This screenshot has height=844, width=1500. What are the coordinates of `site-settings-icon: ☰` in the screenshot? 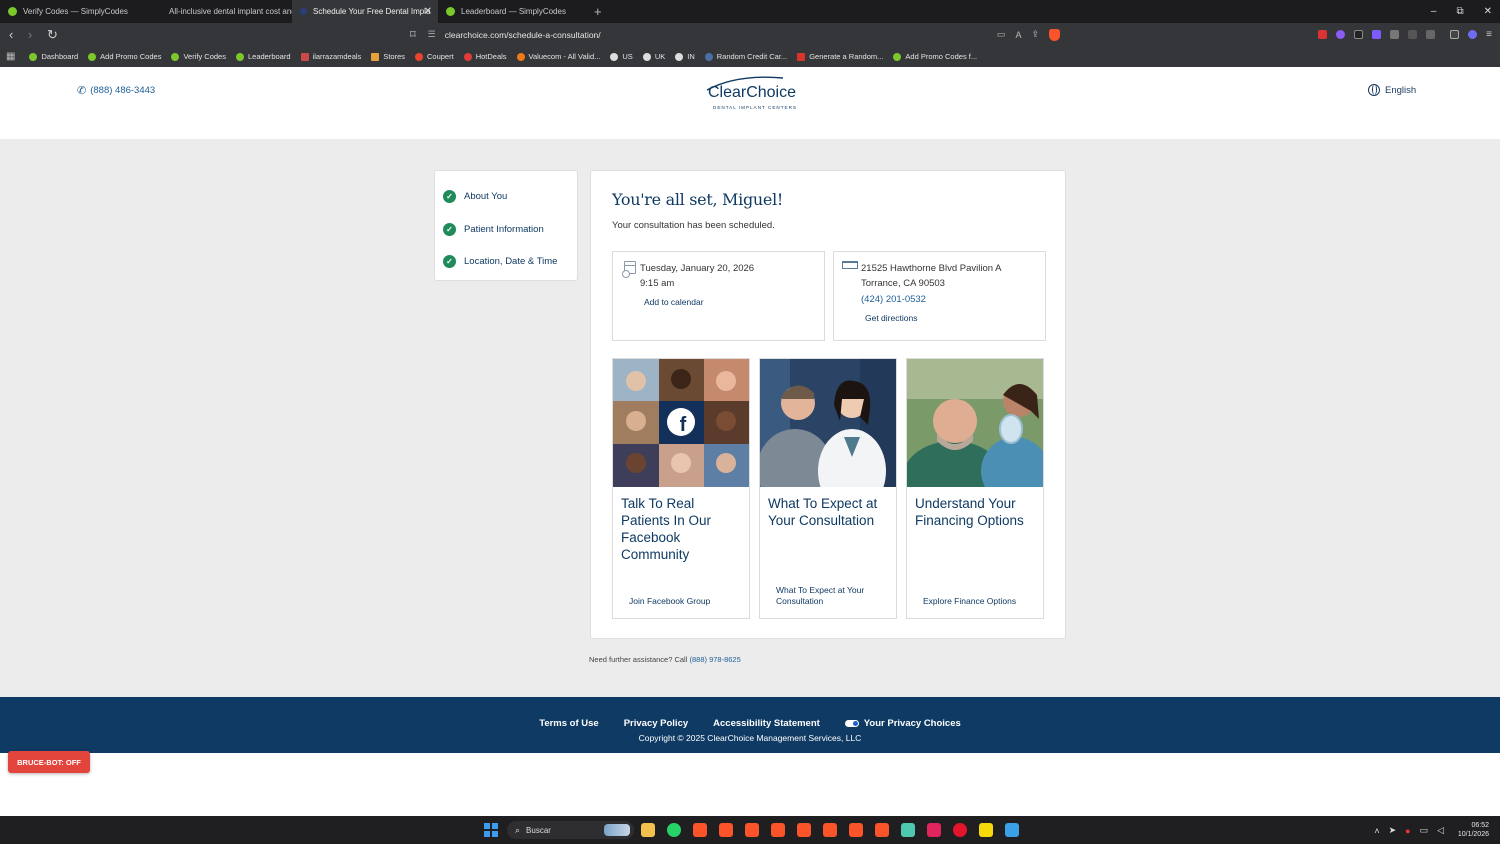 It's located at (432, 34).